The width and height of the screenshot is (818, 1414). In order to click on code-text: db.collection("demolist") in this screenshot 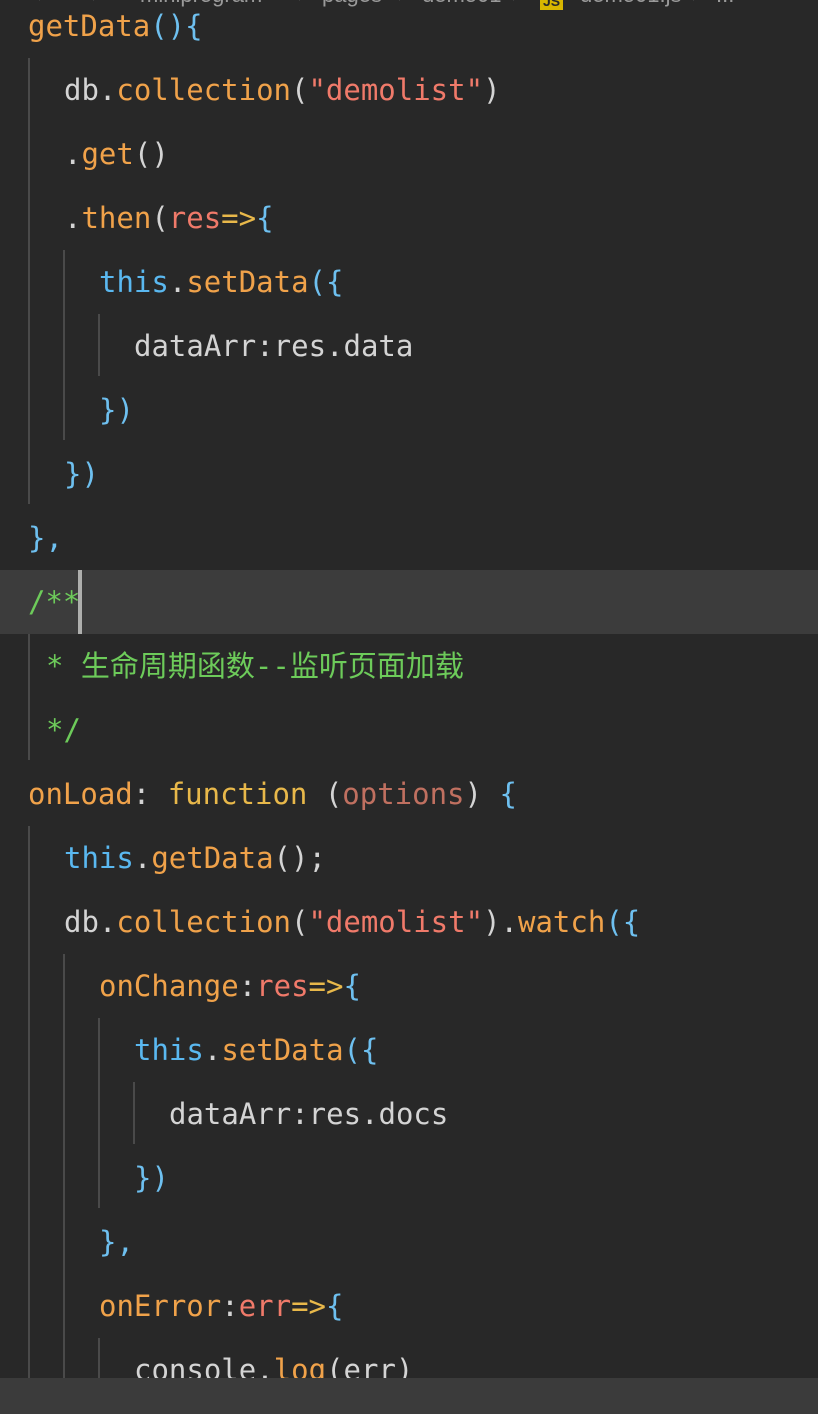, I will do `click(282, 90)`.